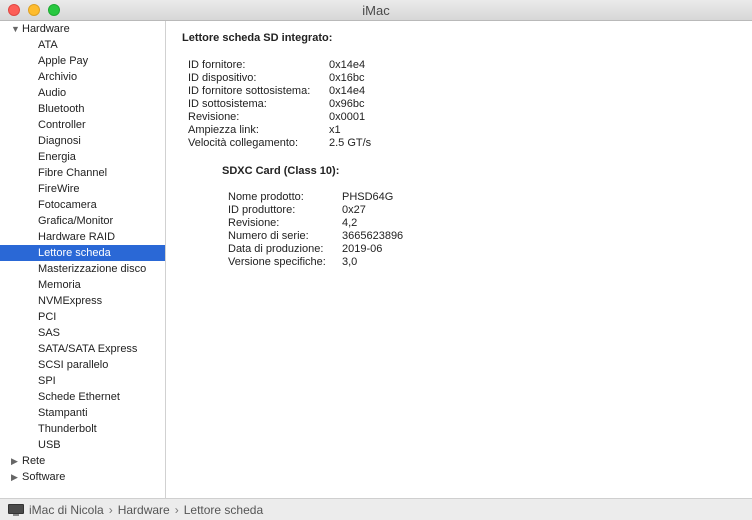  I want to click on path-bar: iMac di Nicola › Hardware › Lettore scheda, so click(376, 509).